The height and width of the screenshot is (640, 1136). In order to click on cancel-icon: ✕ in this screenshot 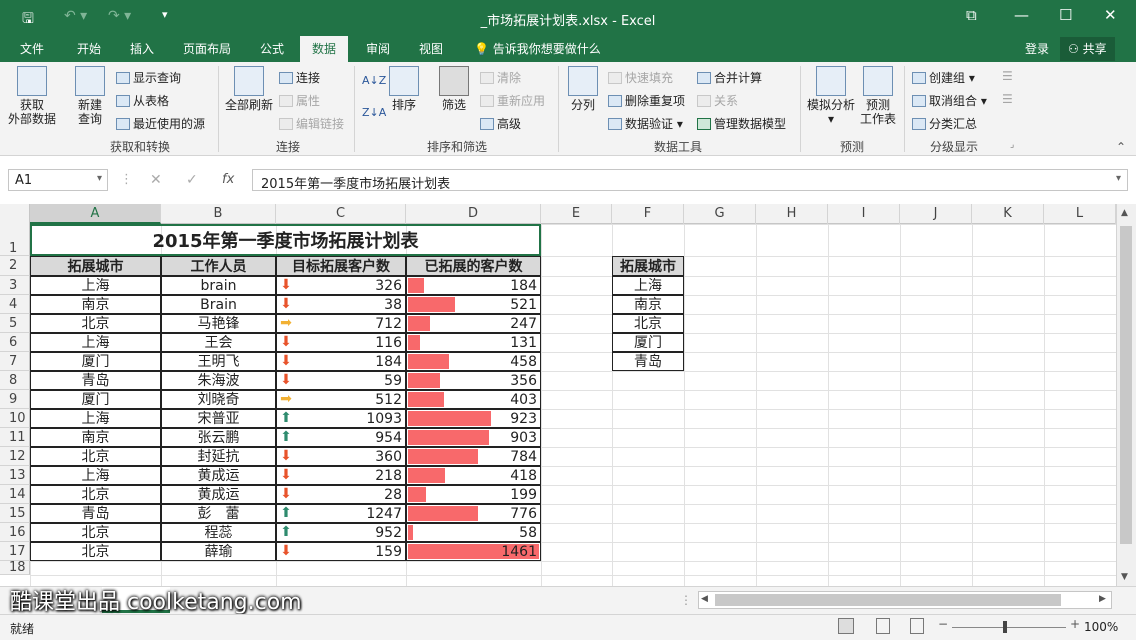, I will do `click(156, 180)`.